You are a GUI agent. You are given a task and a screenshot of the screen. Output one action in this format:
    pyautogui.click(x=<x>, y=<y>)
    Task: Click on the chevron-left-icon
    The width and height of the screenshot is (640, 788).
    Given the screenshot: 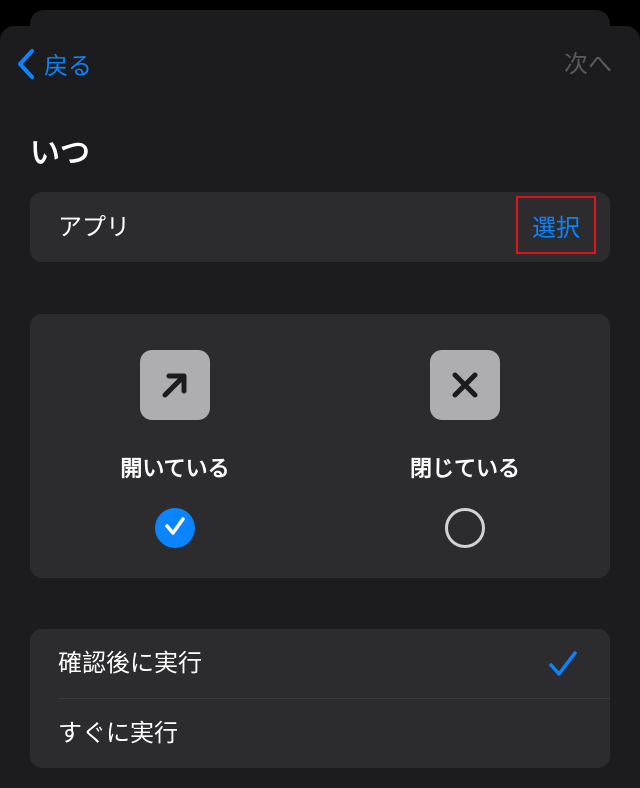 What is the action you would take?
    pyautogui.click(x=26, y=66)
    